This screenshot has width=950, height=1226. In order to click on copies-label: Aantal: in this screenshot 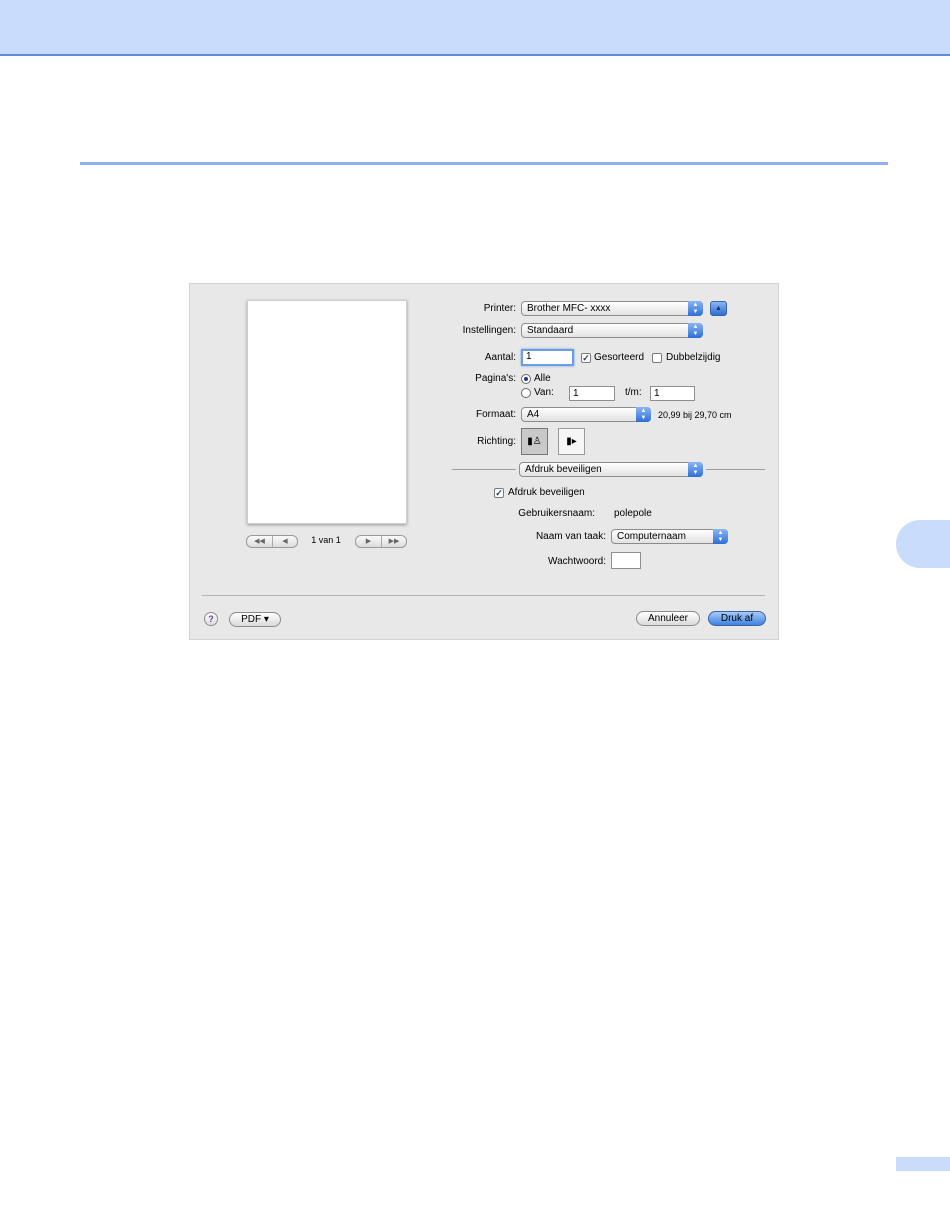, I will do `click(500, 357)`.